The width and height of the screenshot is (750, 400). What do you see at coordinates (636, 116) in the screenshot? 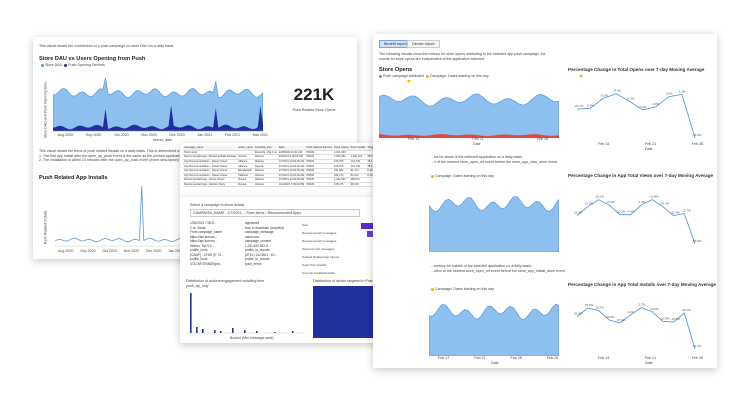
I see `pct-opens-line` at bounding box center [636, 116].